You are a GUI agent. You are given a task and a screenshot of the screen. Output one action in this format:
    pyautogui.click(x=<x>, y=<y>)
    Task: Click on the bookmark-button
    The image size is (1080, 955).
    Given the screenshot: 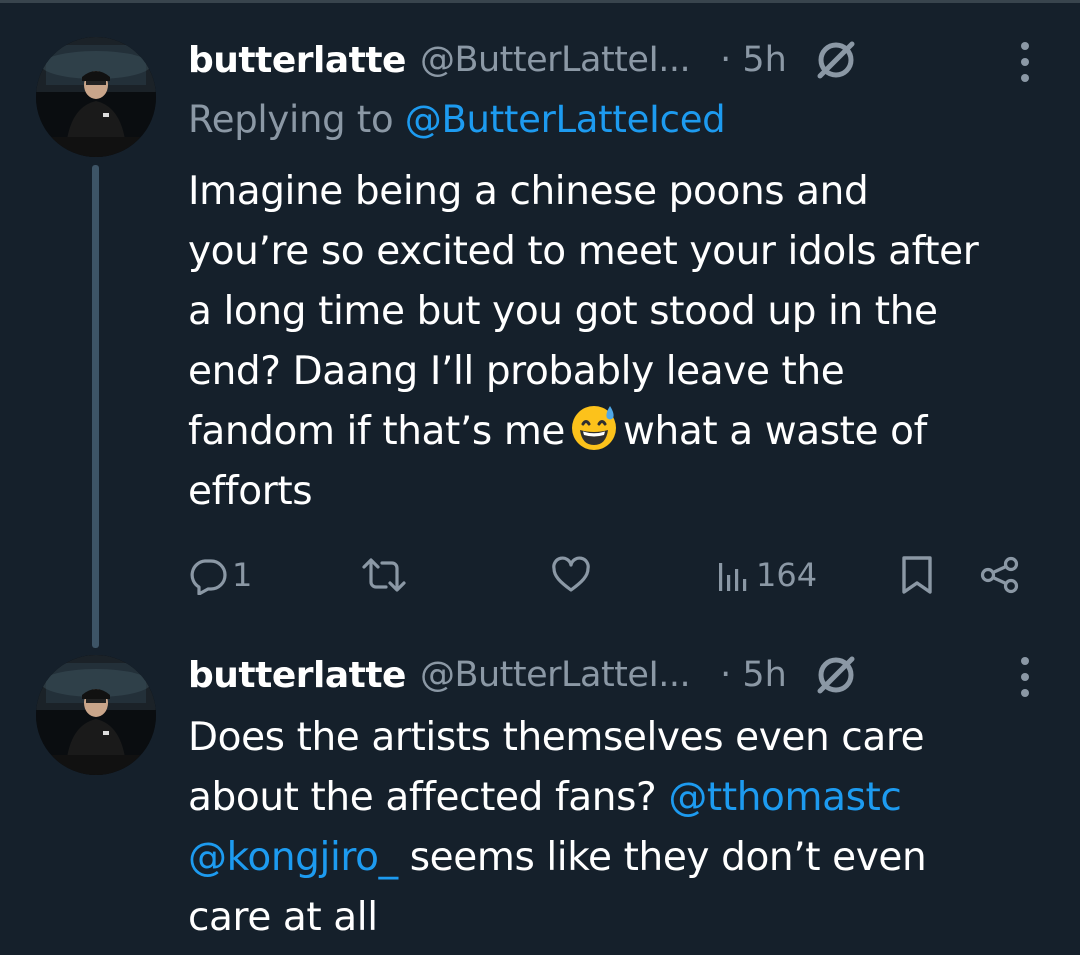 What is the action you would take?
    pyautogui.click(x=917, y=575)
    